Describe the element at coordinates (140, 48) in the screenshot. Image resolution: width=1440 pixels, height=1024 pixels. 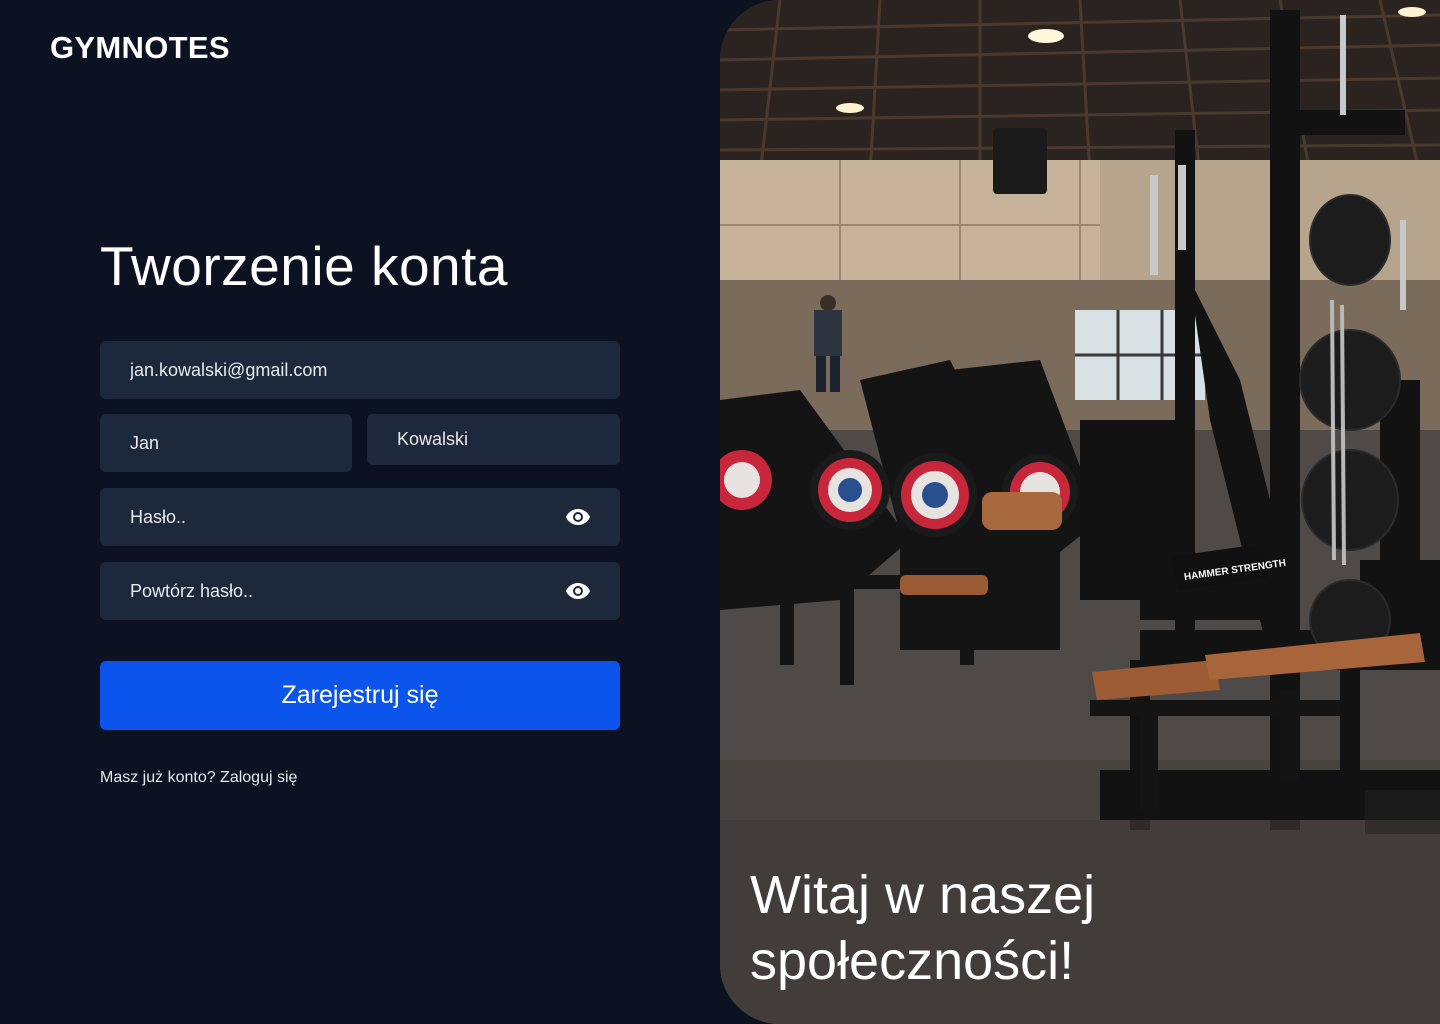
I see `app-logo: GYMNOTES` at that location.